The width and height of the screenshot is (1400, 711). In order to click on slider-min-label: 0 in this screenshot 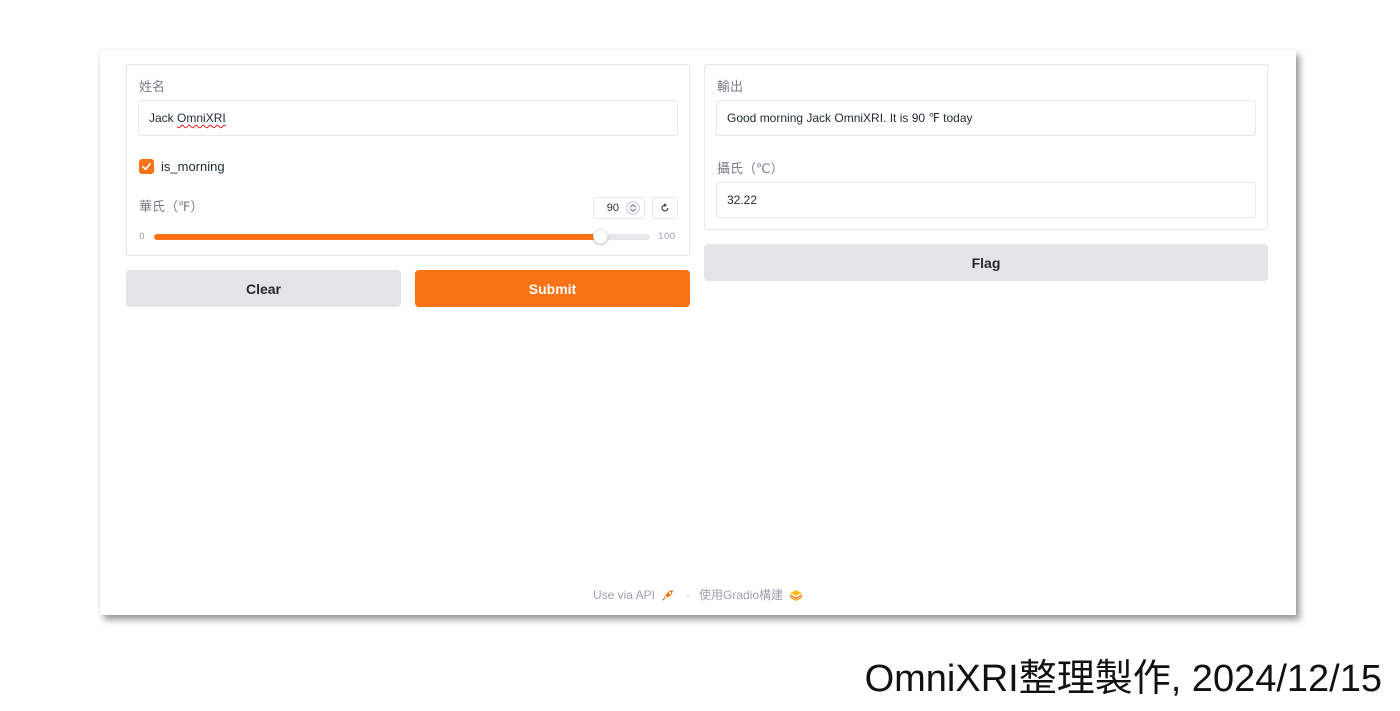, I will do `click(142, 237)`.